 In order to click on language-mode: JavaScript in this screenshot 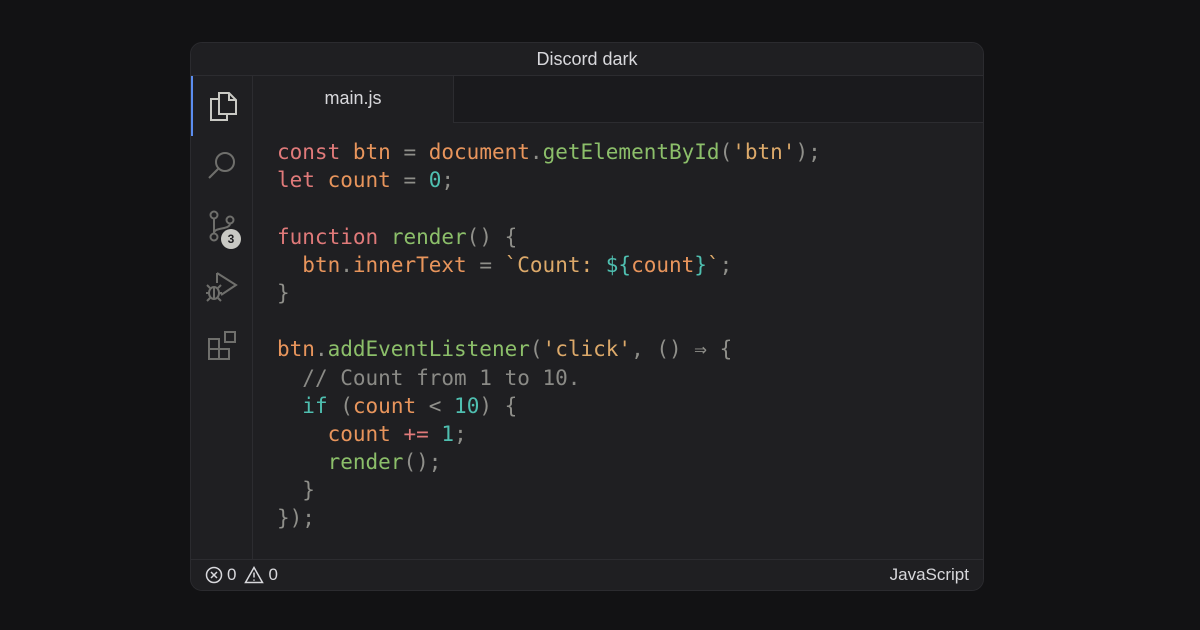, I will do `click(929, 575)`.